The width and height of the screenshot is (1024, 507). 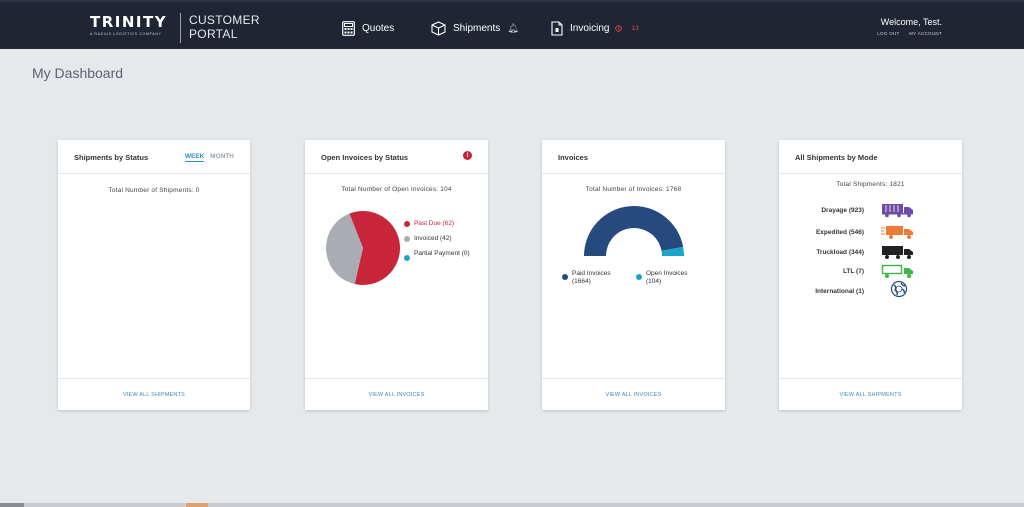 I want to click on alert-clock-icon, so click(x=619, y=28).